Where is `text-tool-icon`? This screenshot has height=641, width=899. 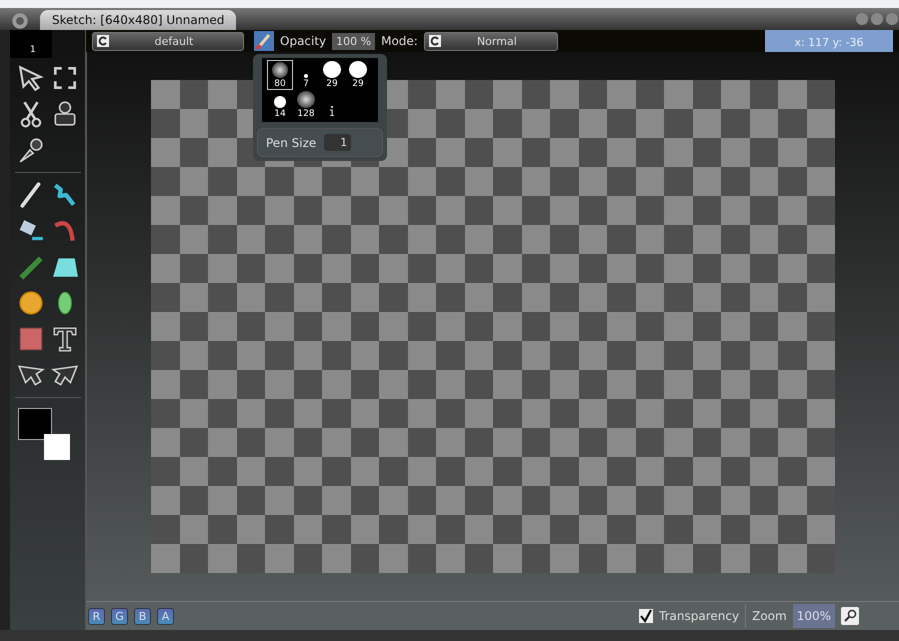 text-tool-icon is located at coordinates (65, 339).